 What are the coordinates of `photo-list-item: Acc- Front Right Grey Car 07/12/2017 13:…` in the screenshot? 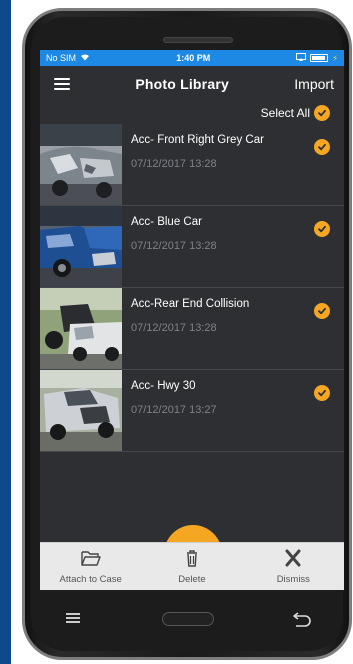 It's located at (192, 165).